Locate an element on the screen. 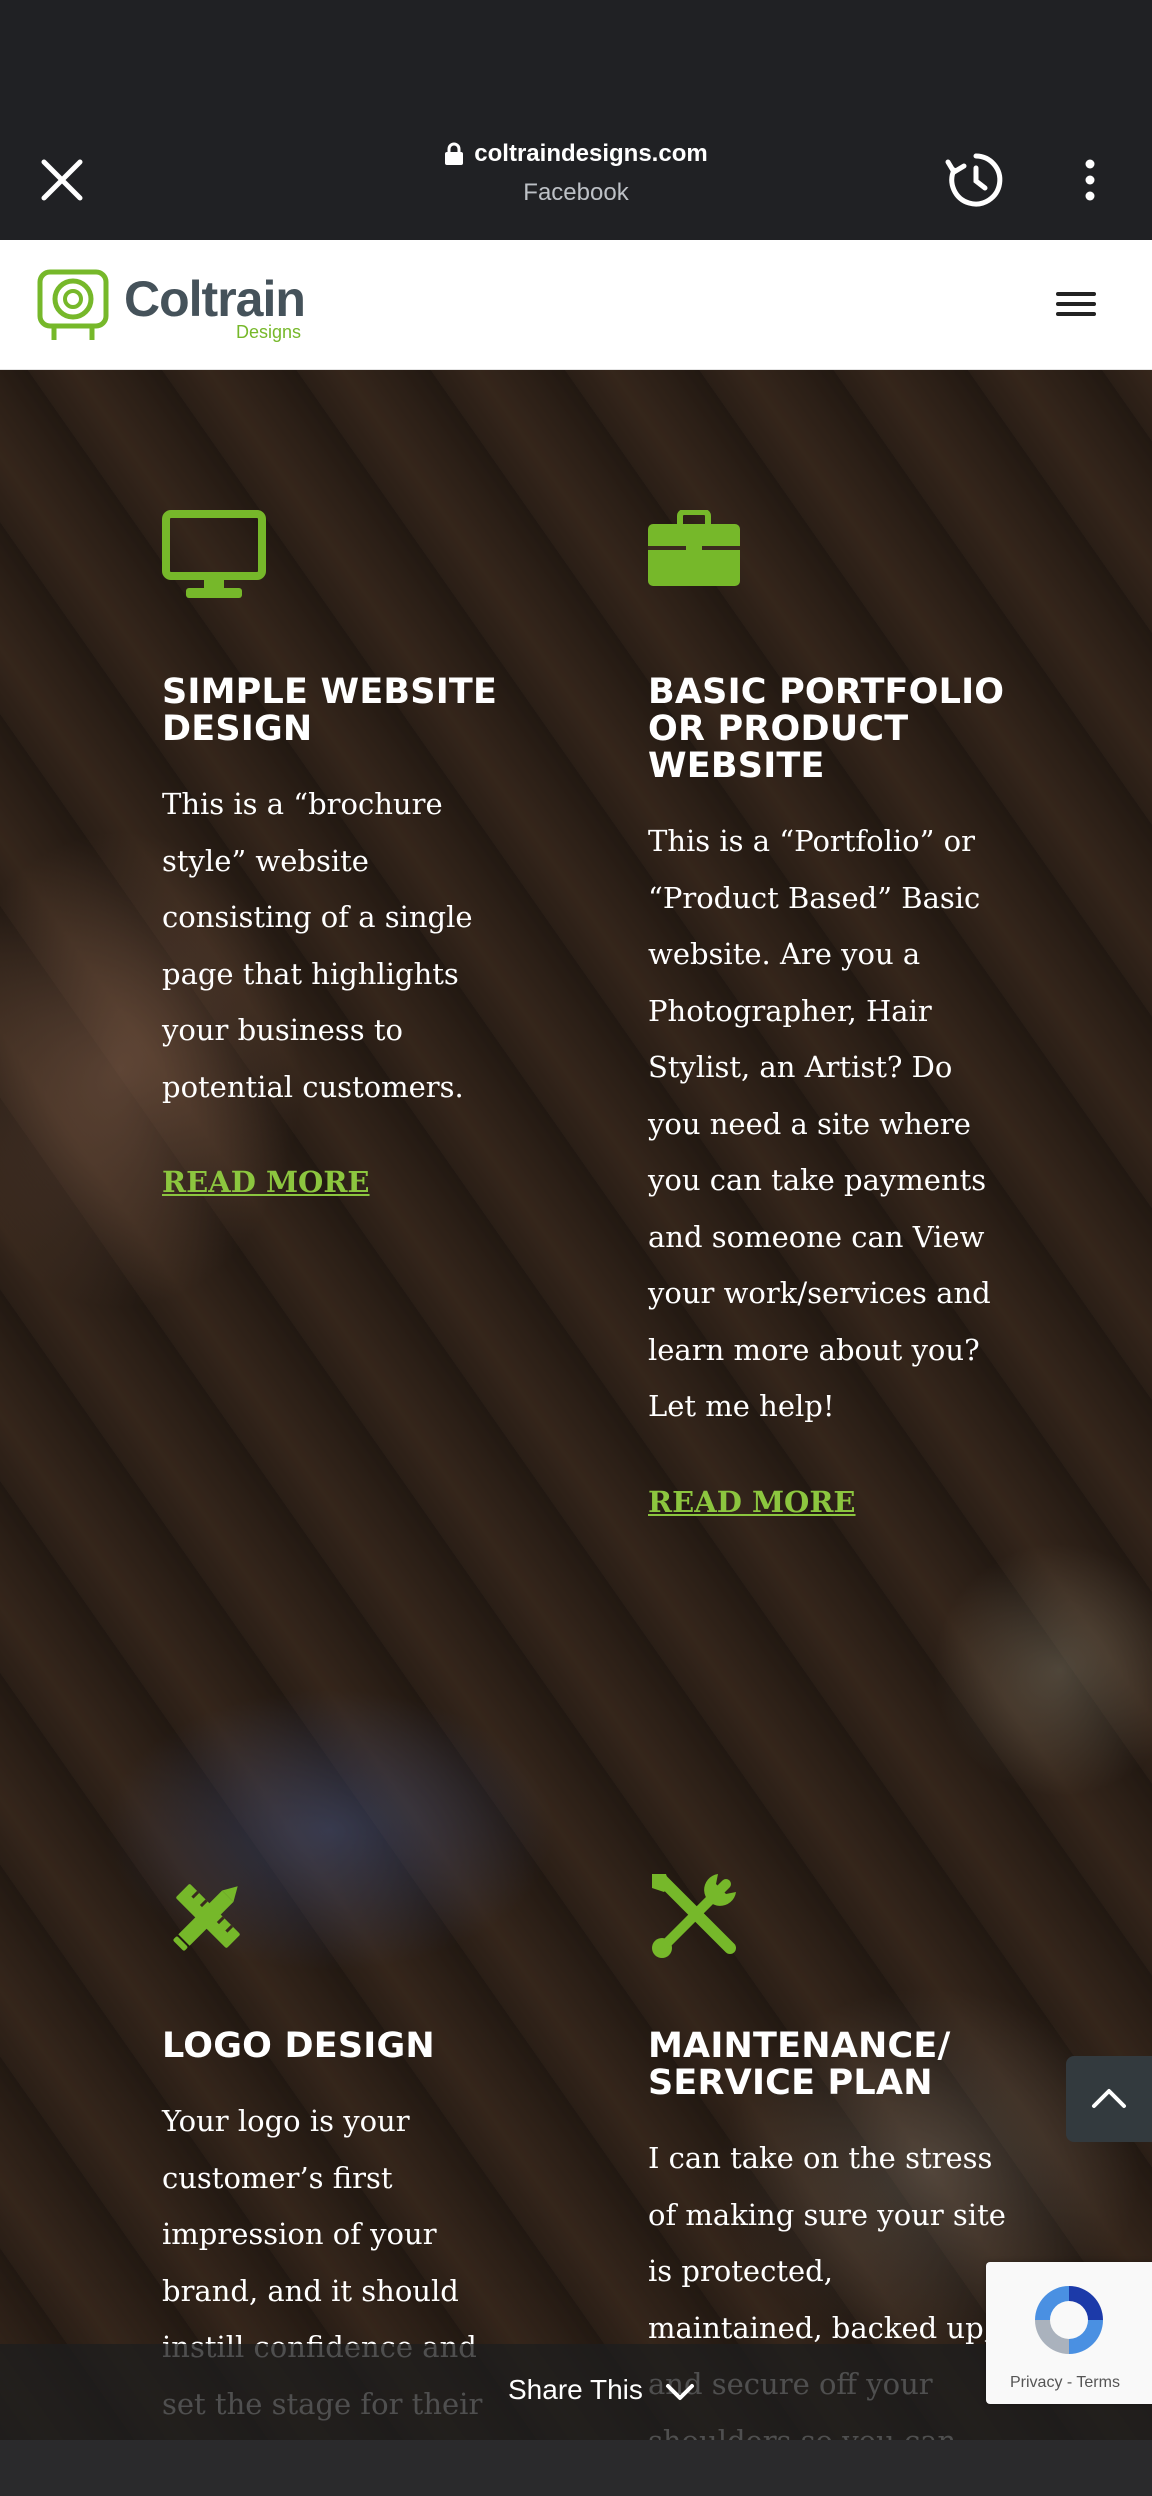 This screenshot has width=1152, height=2496. recaptcha-icon is located at coordinates (1069, 2320).